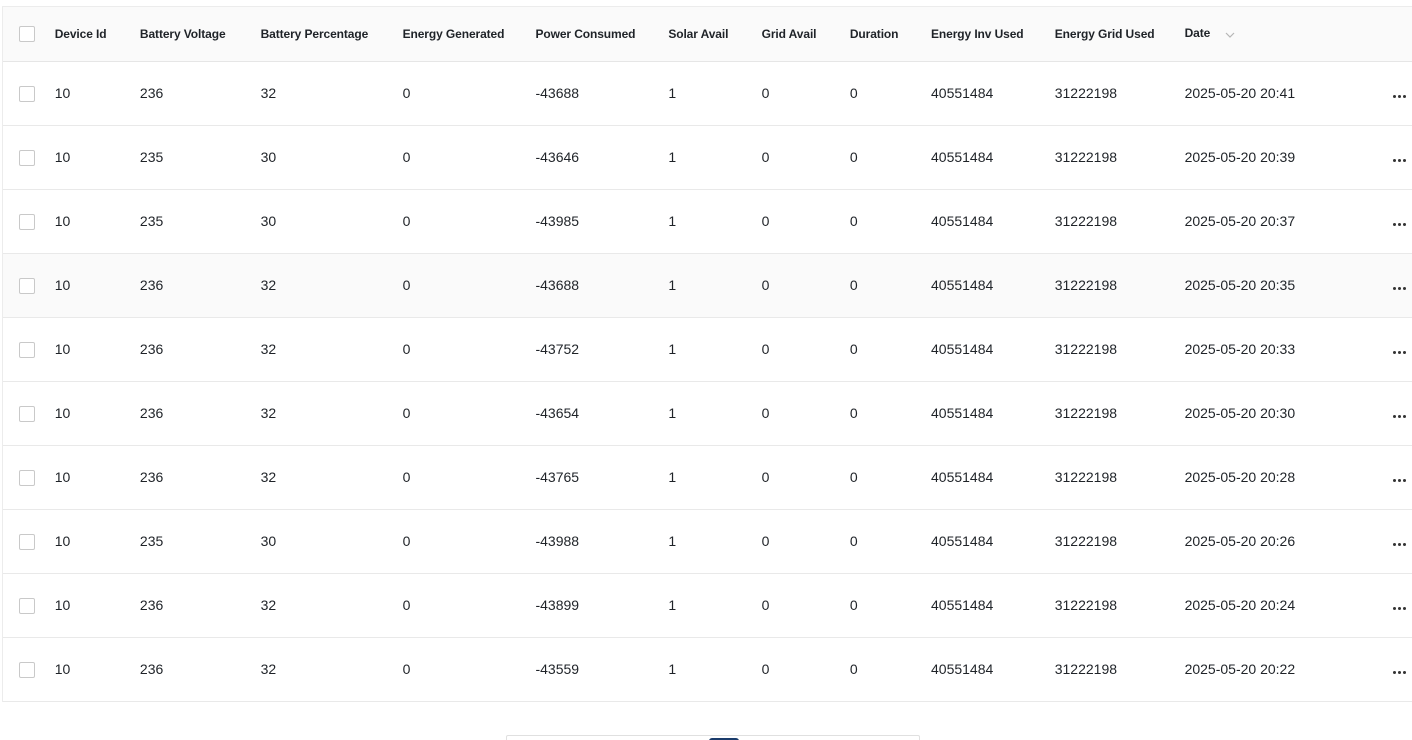 This screenshot has height=740, width=1412. Describe the element at coordinates (557, 157) in the screenshot. I see `power-consumed-cell: -43646` at that location.